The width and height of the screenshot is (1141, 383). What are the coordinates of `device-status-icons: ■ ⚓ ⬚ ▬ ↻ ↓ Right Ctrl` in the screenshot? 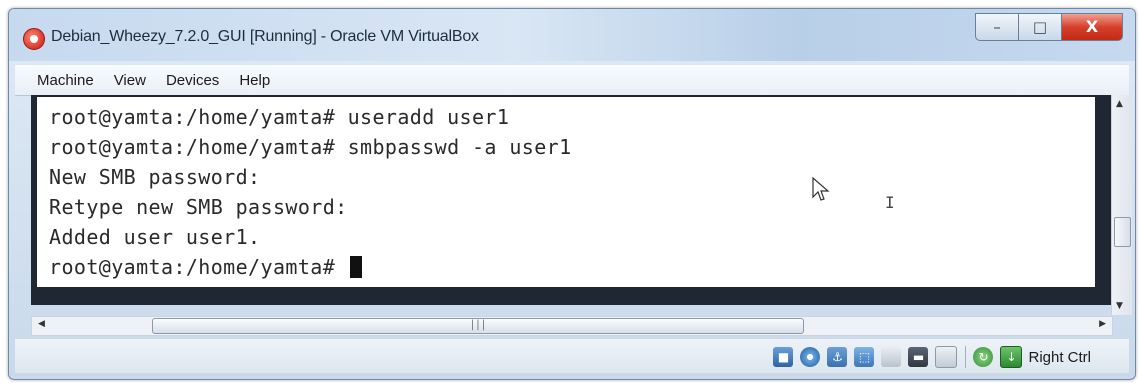 It's located at (928, 357).